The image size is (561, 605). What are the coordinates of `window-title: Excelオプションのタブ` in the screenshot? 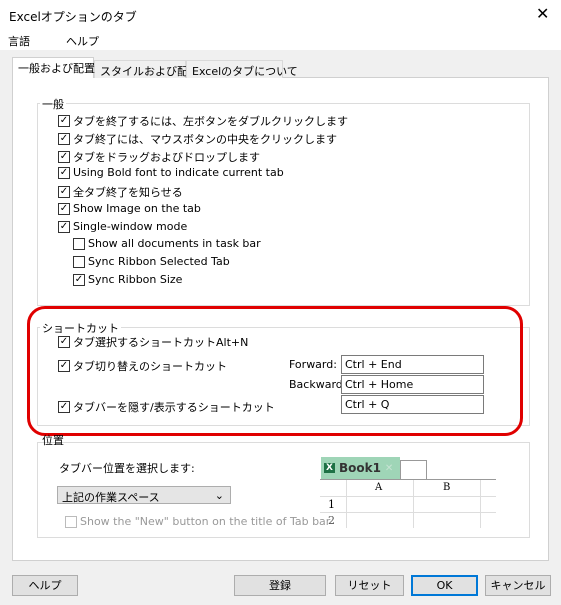 It's located at (73, 17).